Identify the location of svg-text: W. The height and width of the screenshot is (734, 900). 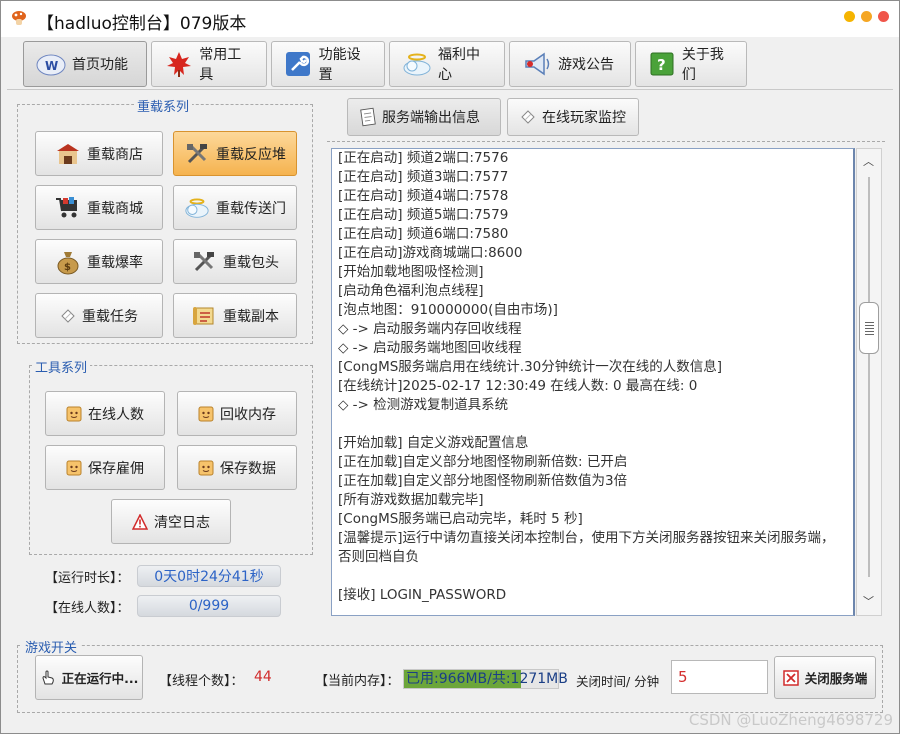
(51, 66).